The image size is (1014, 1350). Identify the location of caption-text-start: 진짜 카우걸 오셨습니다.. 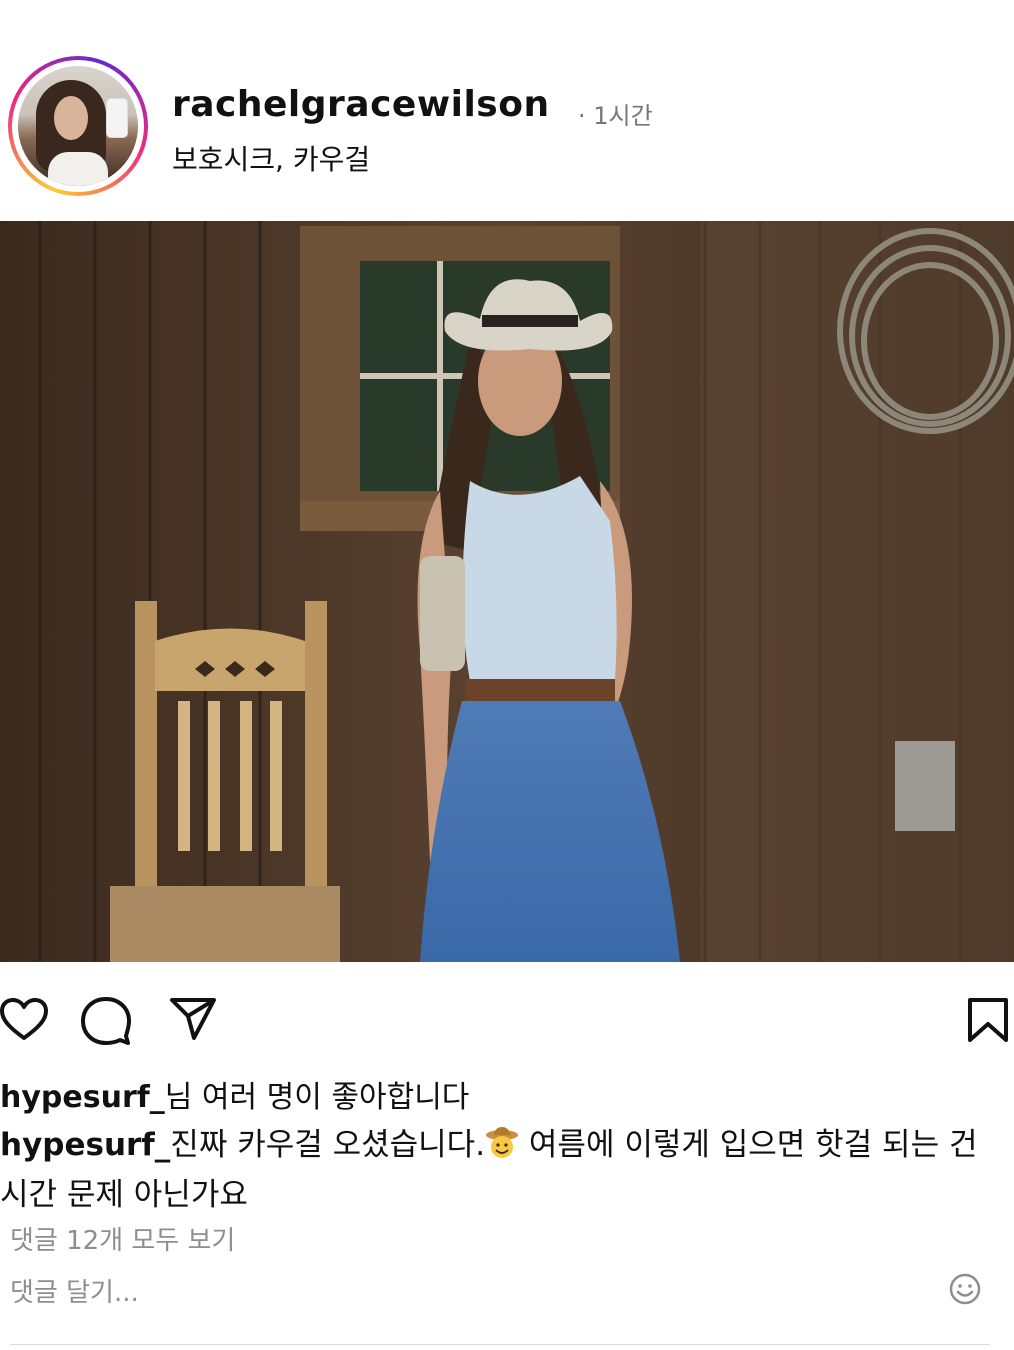
(328, 1145).